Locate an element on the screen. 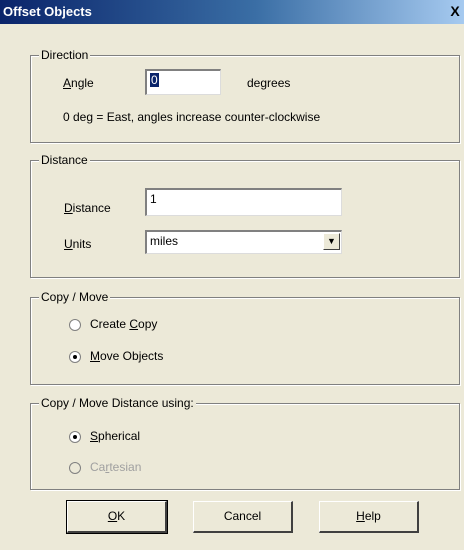  dialog-title: Offset Objects is located at coordinates (47, 11).